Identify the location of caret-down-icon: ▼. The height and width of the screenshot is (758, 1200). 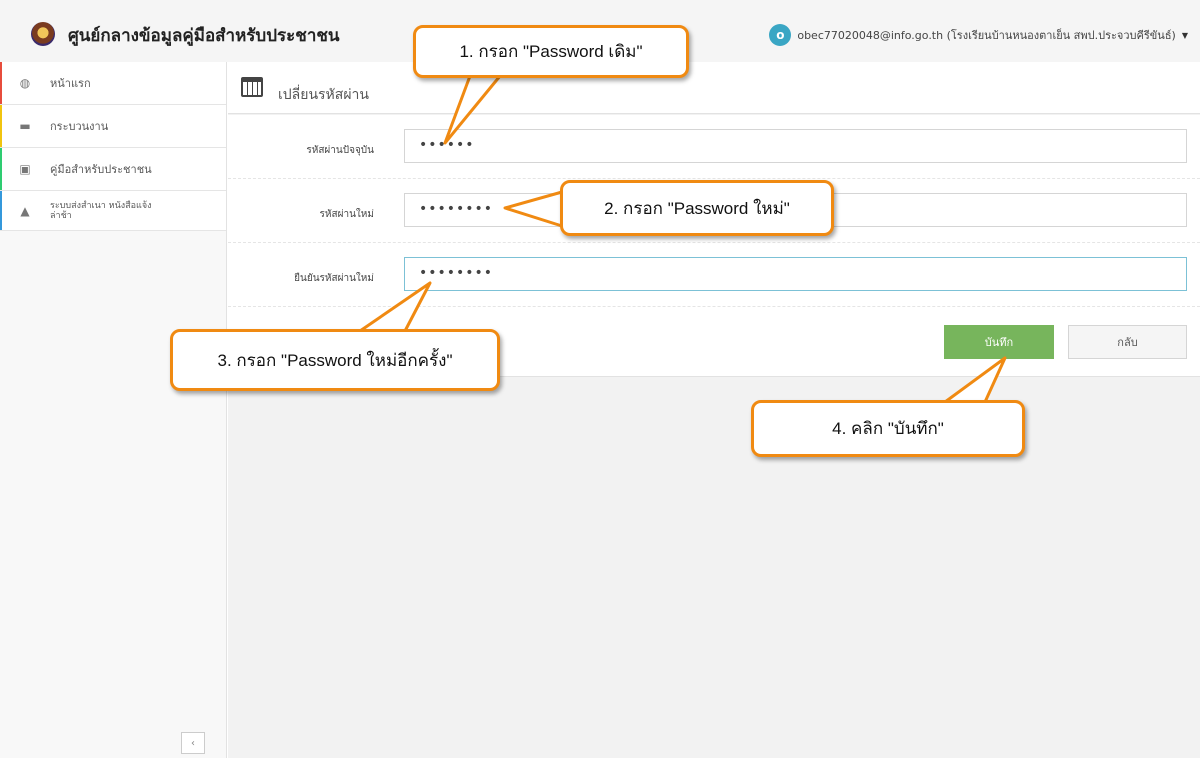
(1184, 35).